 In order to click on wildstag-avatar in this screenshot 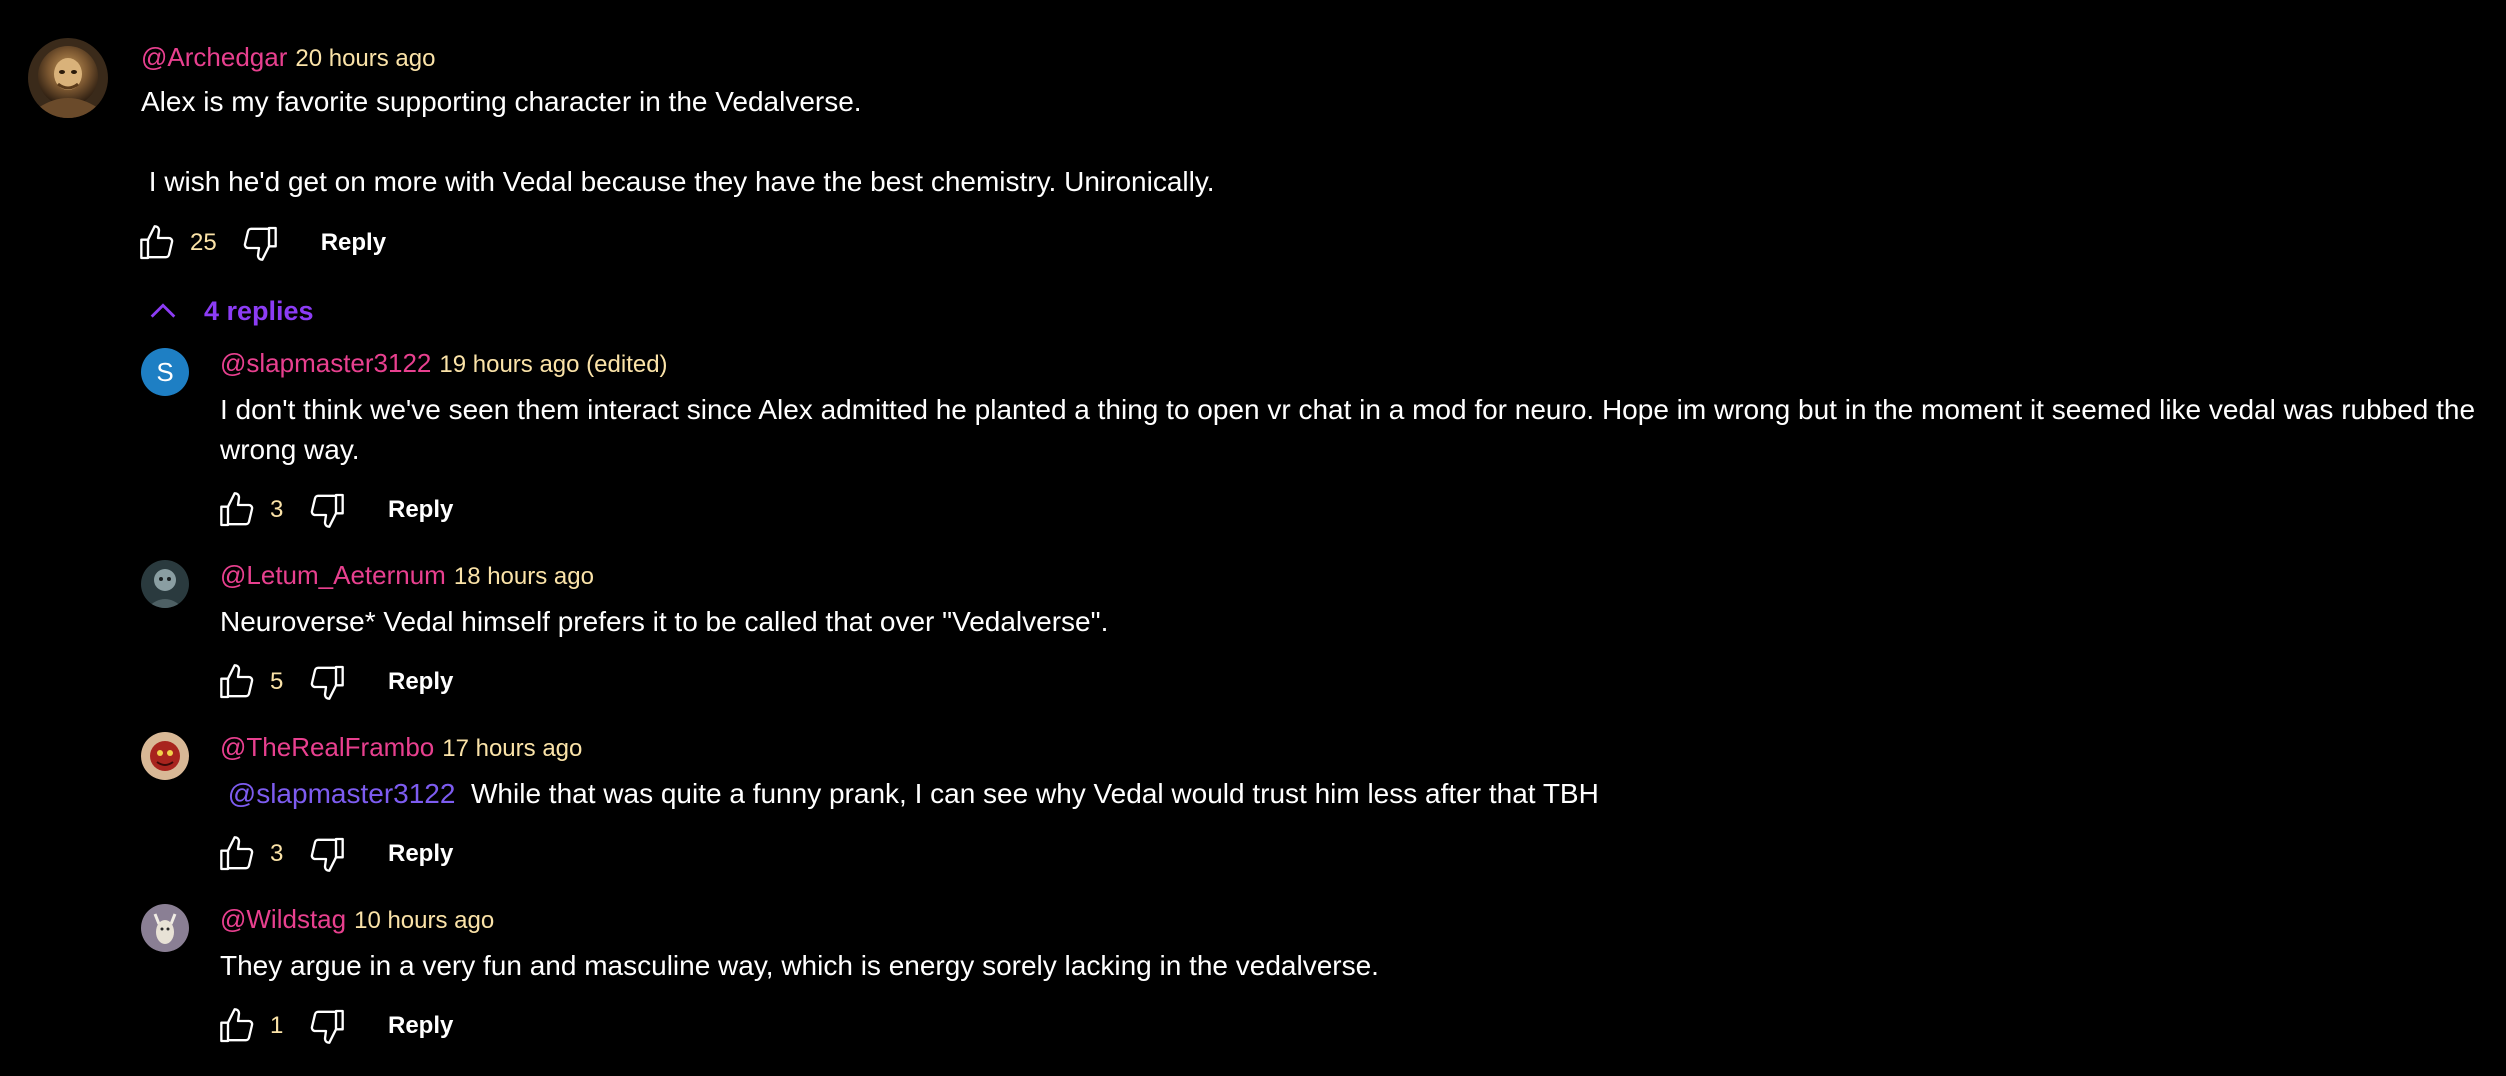, I will do `click(165, 928)`.